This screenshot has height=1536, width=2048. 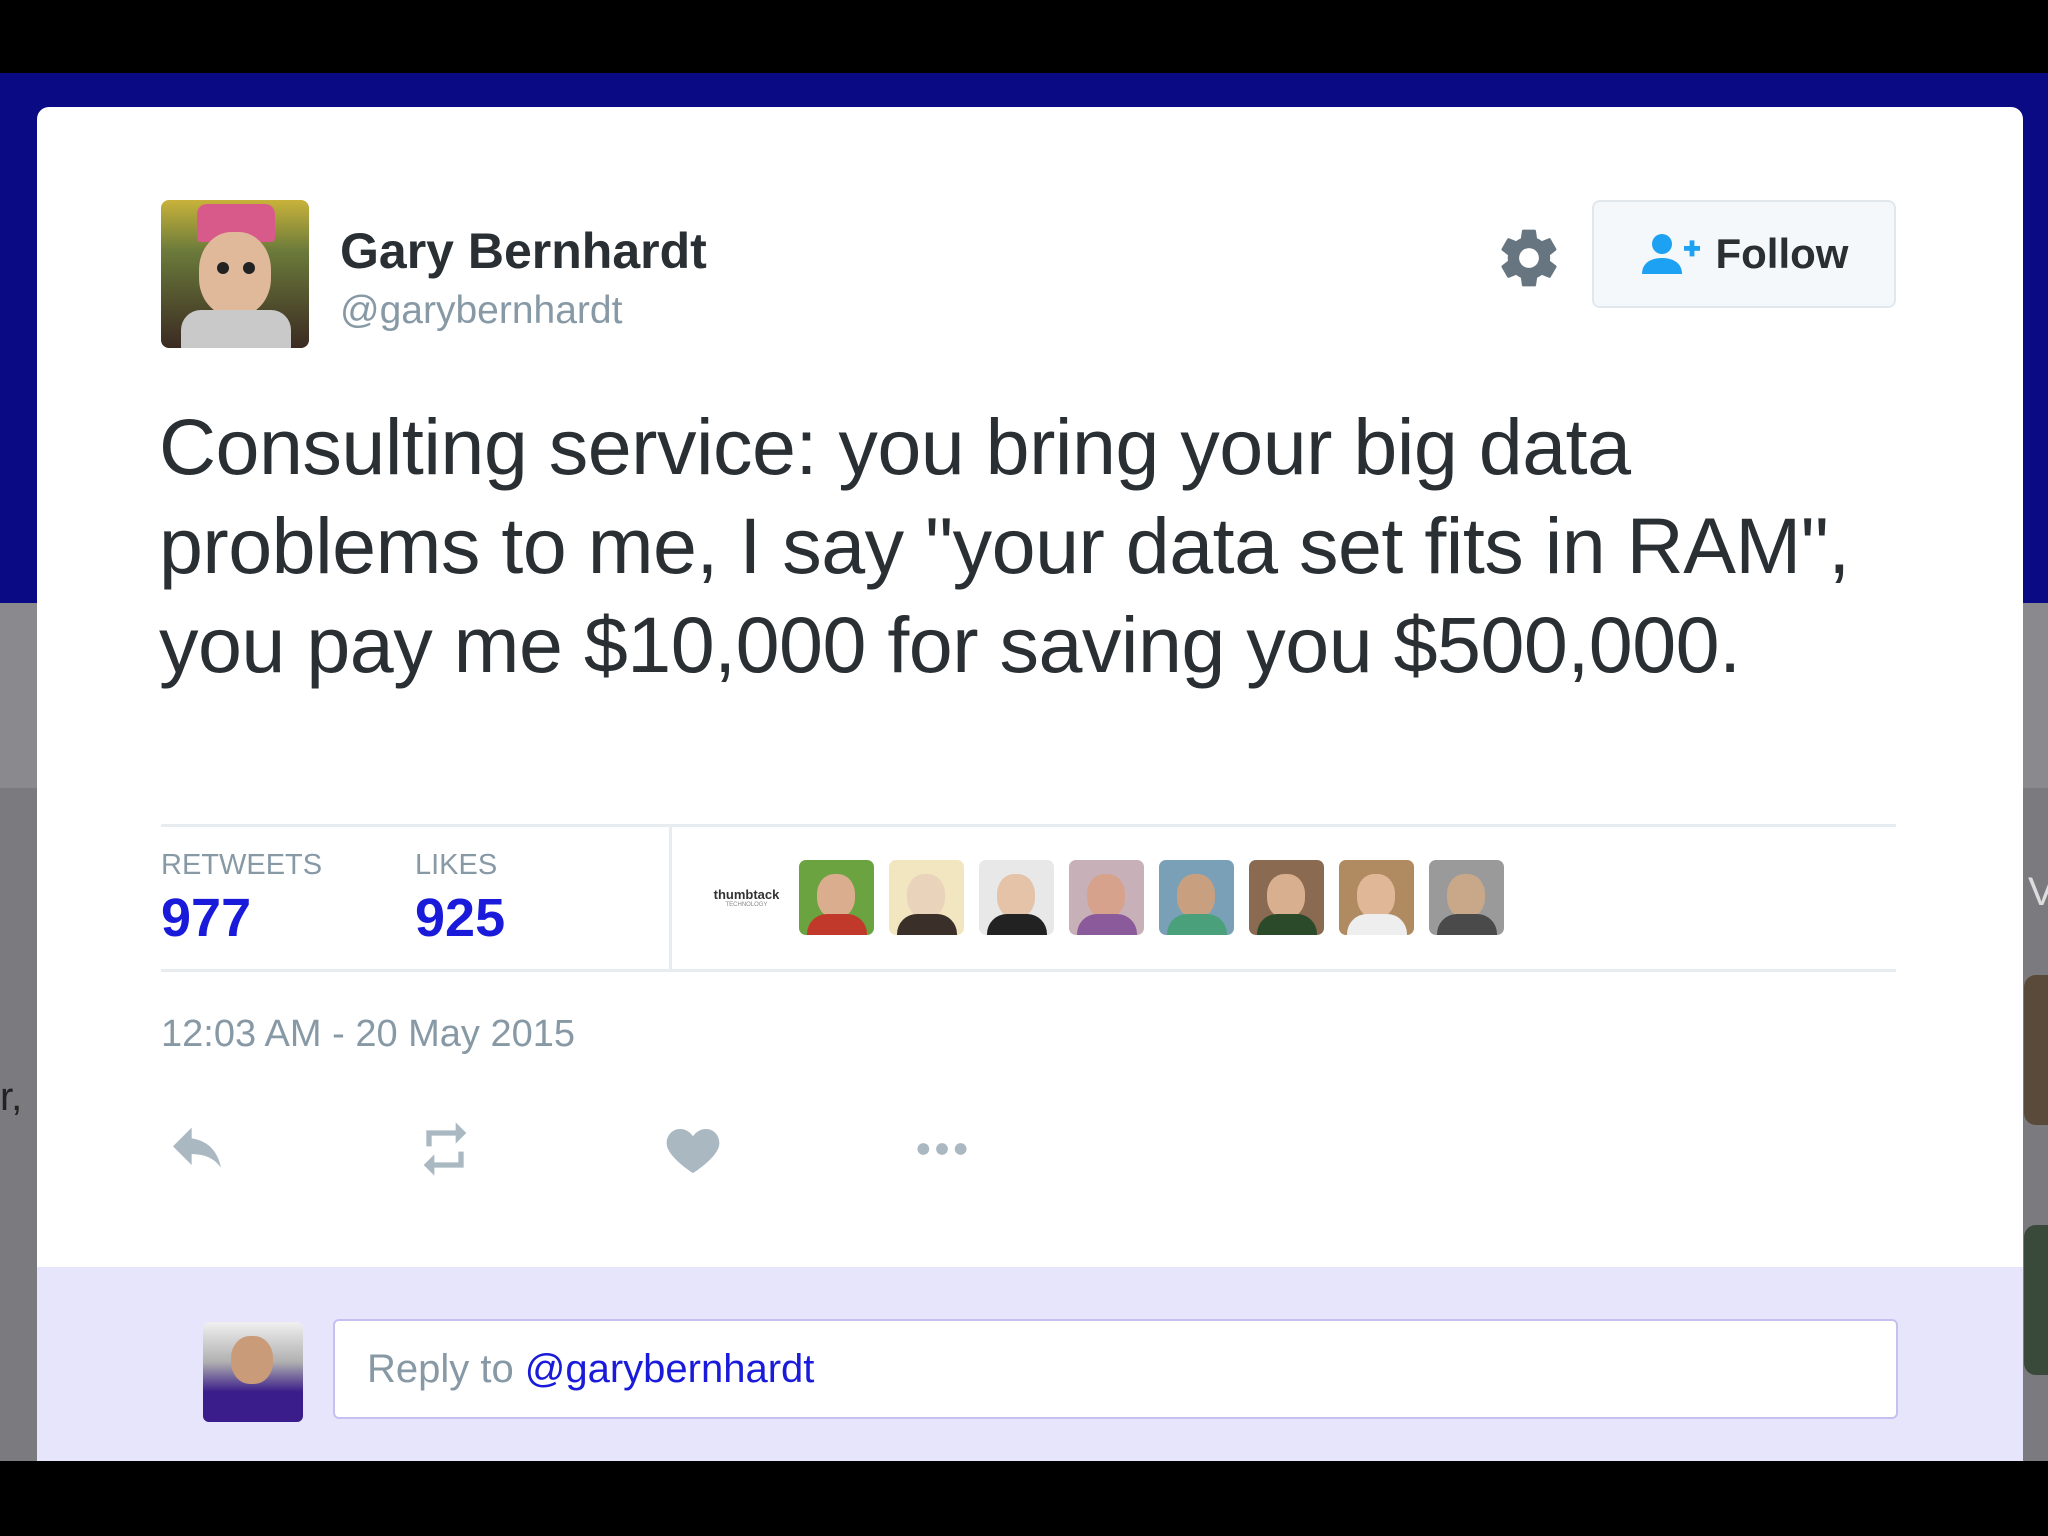 What do you see at coordinates (206, 918) in the screenshot?
I see `retweets-count: 977` at bounding box center [206, 918].